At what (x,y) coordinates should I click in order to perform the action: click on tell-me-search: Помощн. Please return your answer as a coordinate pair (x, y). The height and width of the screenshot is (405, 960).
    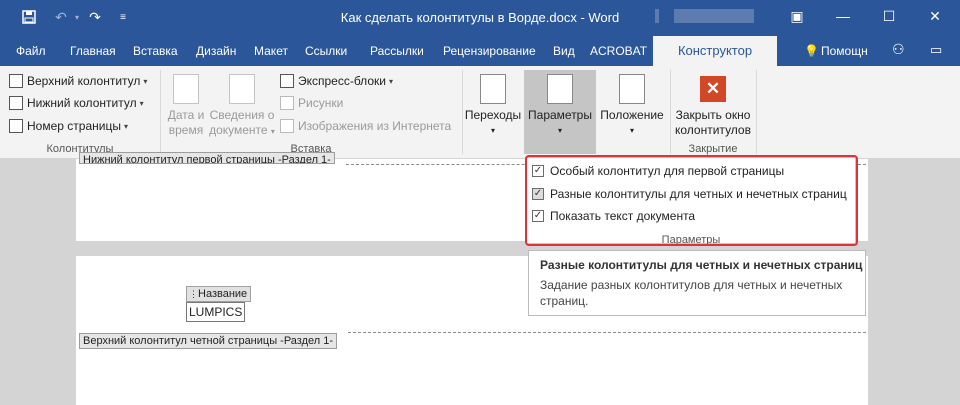
    Looking at the image, I should click on (844, 51).